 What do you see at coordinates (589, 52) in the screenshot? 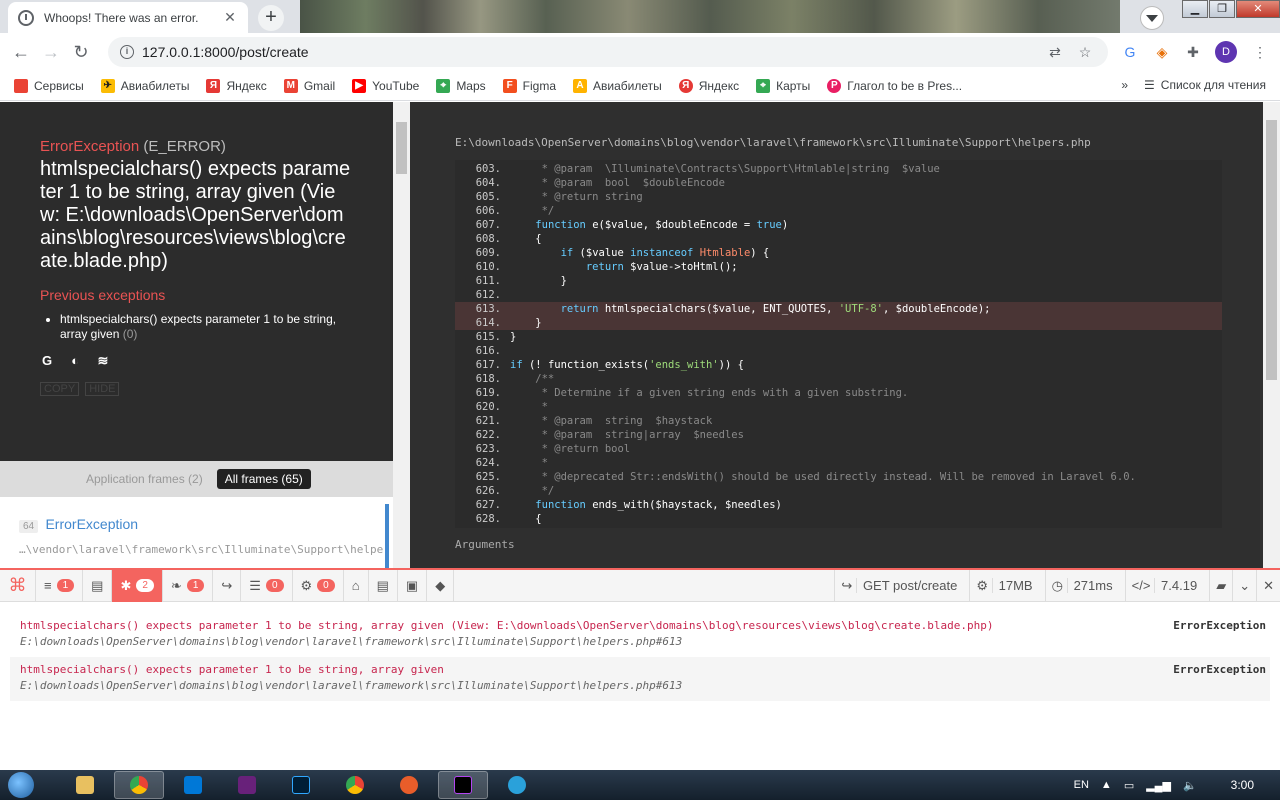
I see `url-text: 127.0.0.1:8000/post/create` at bounding box center [589, 52].